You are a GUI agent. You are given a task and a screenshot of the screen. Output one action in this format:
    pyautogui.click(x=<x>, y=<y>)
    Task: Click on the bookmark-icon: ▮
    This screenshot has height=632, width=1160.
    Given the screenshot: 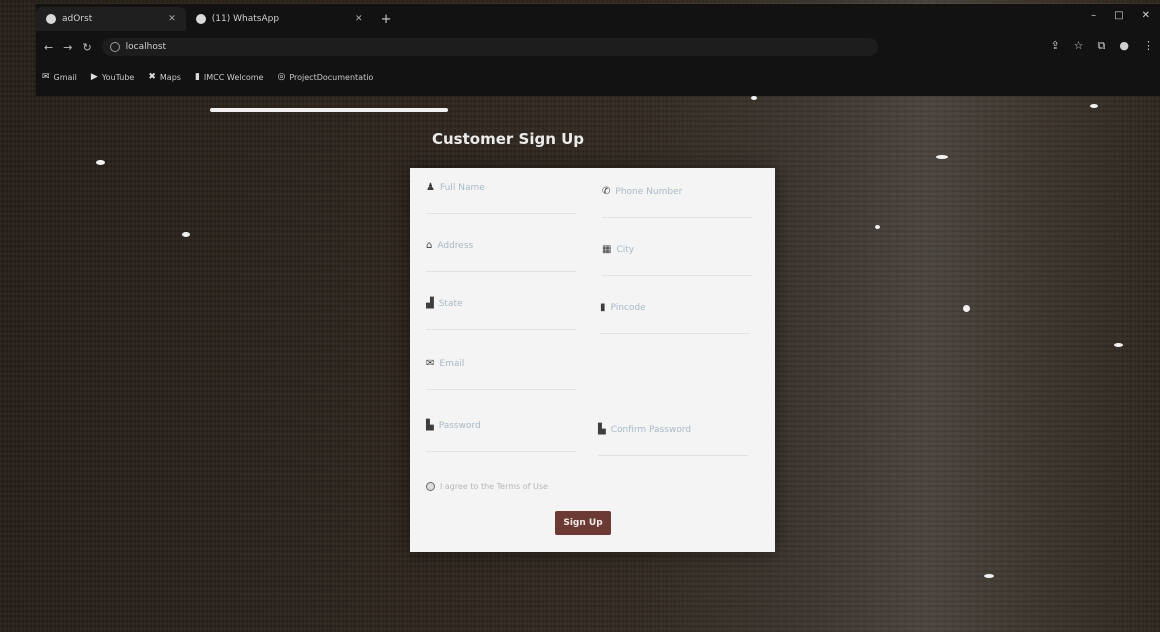 What is the action you would take?
    pyautogui.click(x=197, y=77)
    